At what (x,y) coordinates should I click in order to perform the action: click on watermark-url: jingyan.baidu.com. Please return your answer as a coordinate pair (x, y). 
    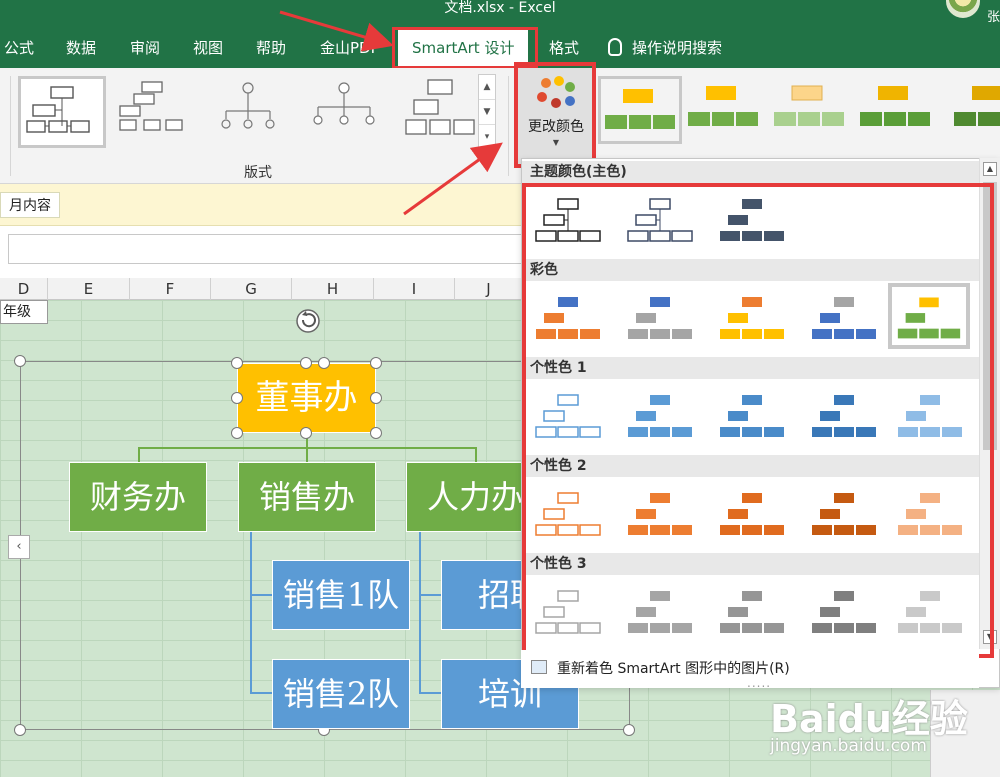
    Looking at the image, I should click on (848, 746).